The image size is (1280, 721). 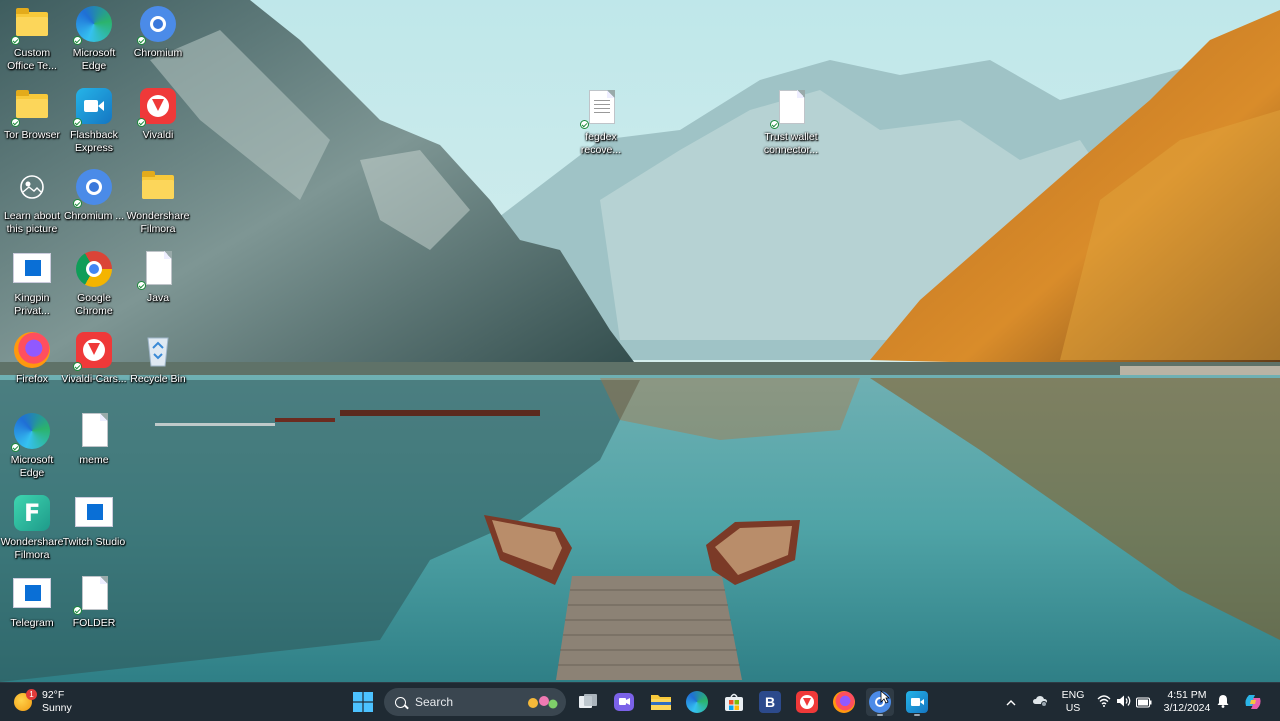 I want to click on clock-time: 4:51 PM, so click(x=1187, y=695).